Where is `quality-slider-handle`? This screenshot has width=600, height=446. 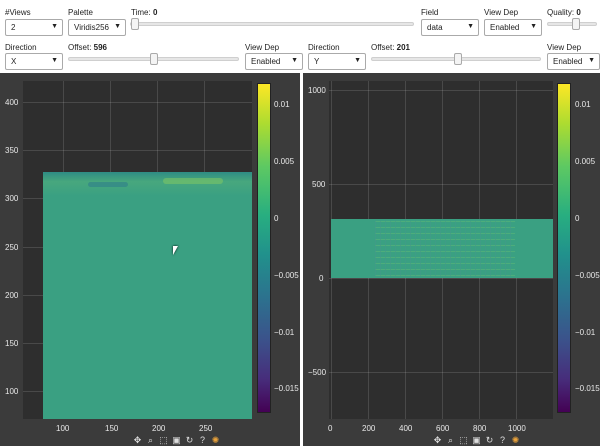
quality-slider-handle is located at coordinates (576, 24).